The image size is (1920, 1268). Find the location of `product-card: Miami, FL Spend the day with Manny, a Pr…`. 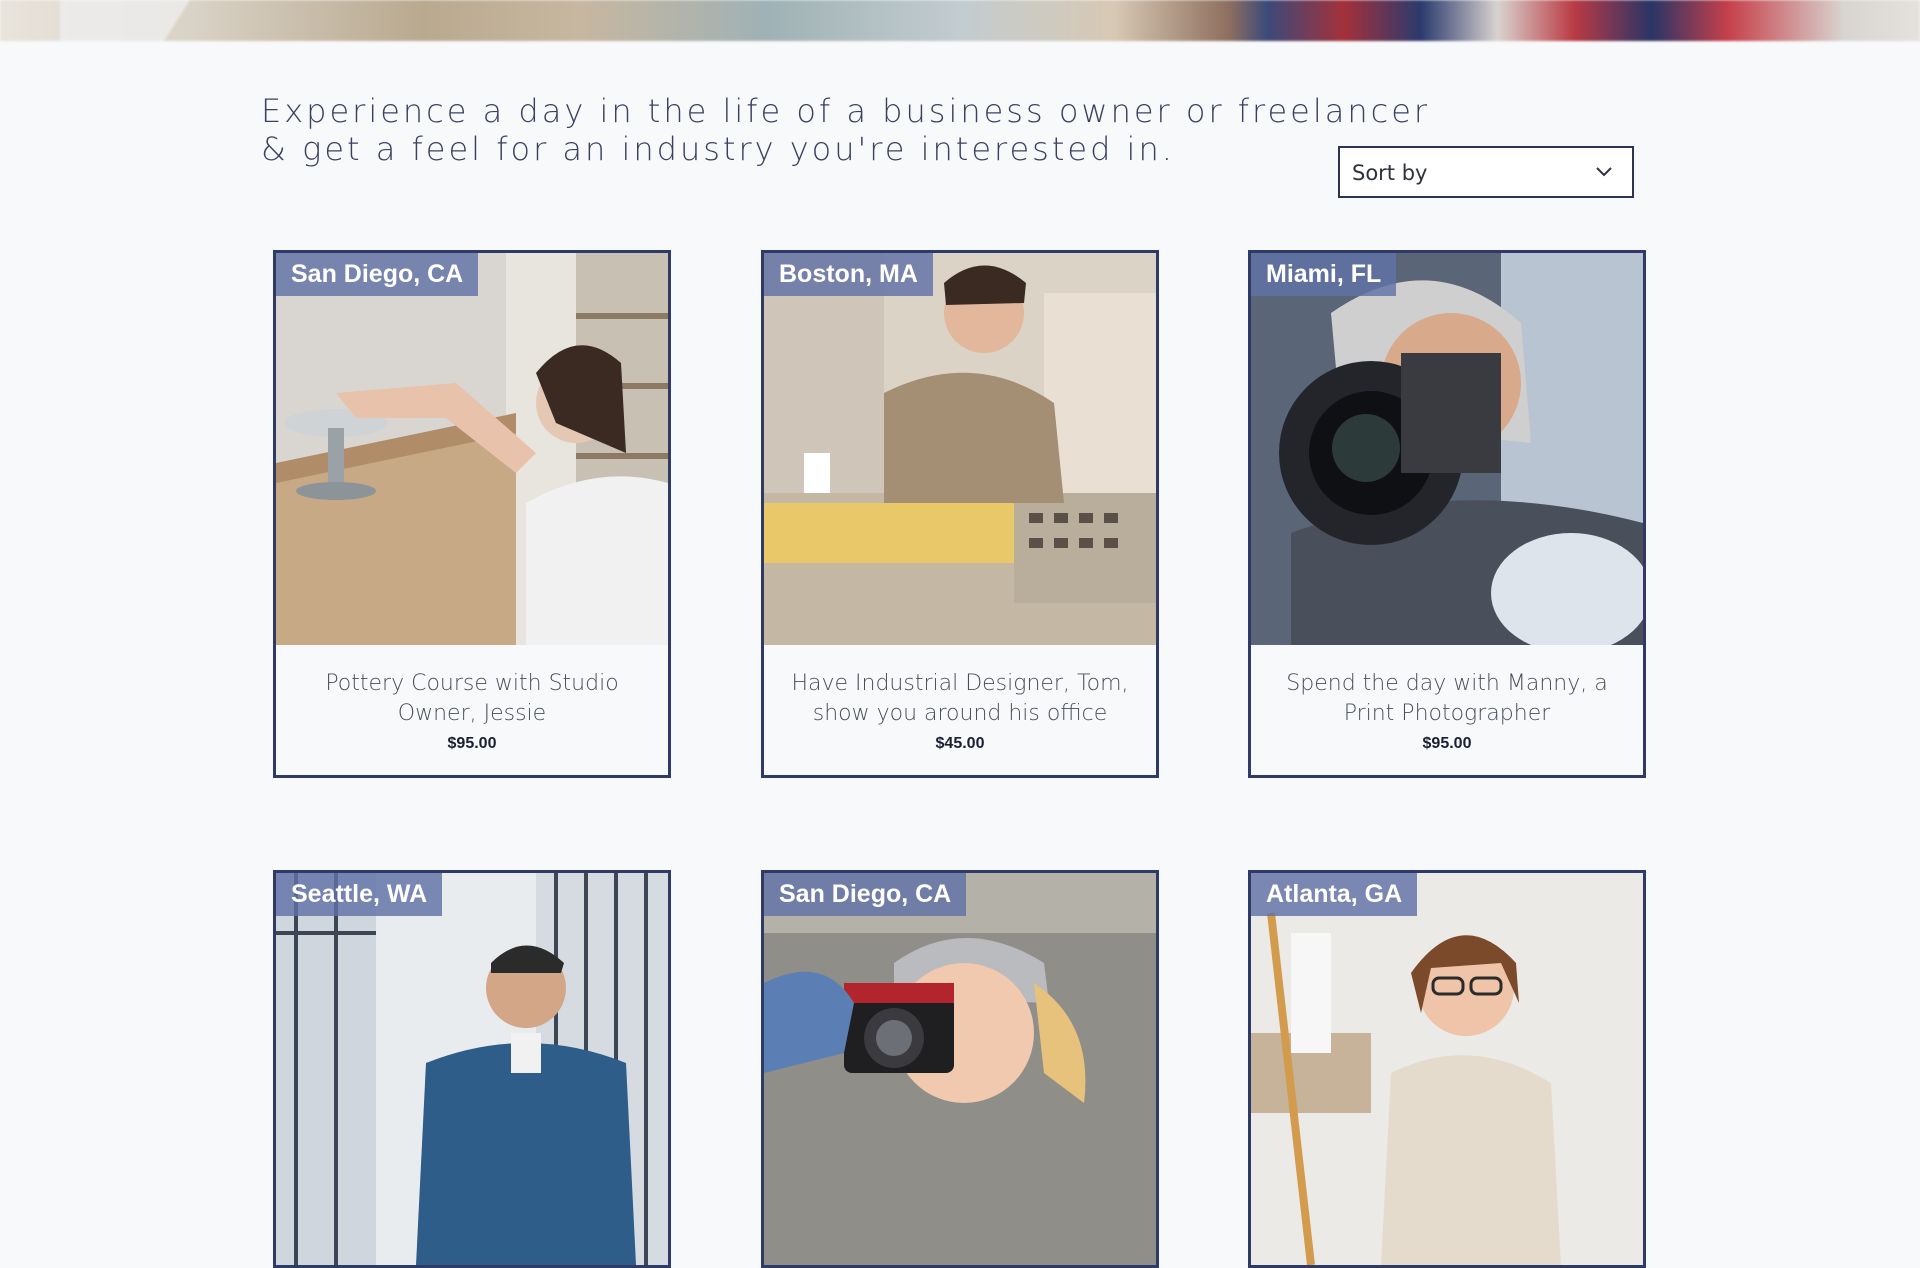

product-card: Miami, FL Spend the day with Manny, a Pr… is located at coordinates (1447, 514).